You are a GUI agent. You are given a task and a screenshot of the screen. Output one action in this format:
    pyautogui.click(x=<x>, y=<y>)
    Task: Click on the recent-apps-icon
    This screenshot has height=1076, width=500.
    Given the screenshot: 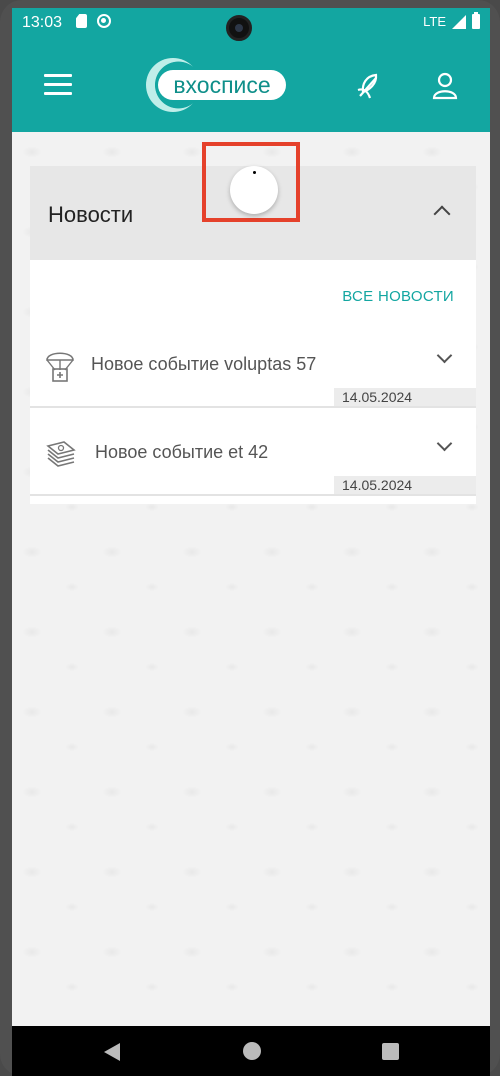 What is the action you would take?
    pyautogui.click(x=390, y=1051)
    